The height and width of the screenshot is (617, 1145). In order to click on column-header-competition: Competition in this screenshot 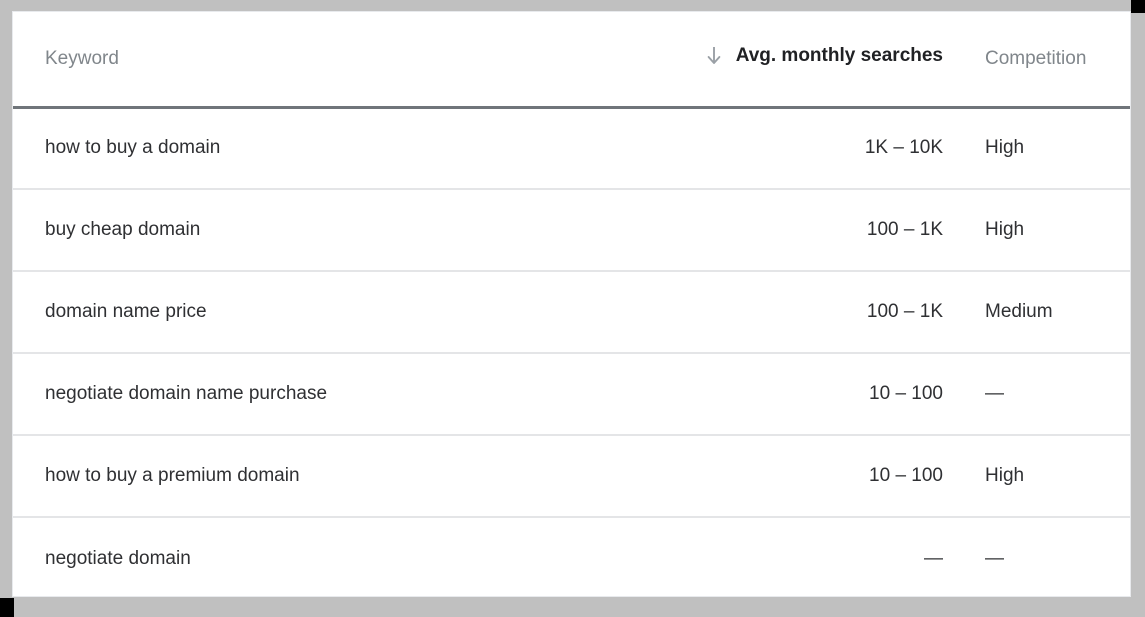, I will do `click(1051, 60)`.